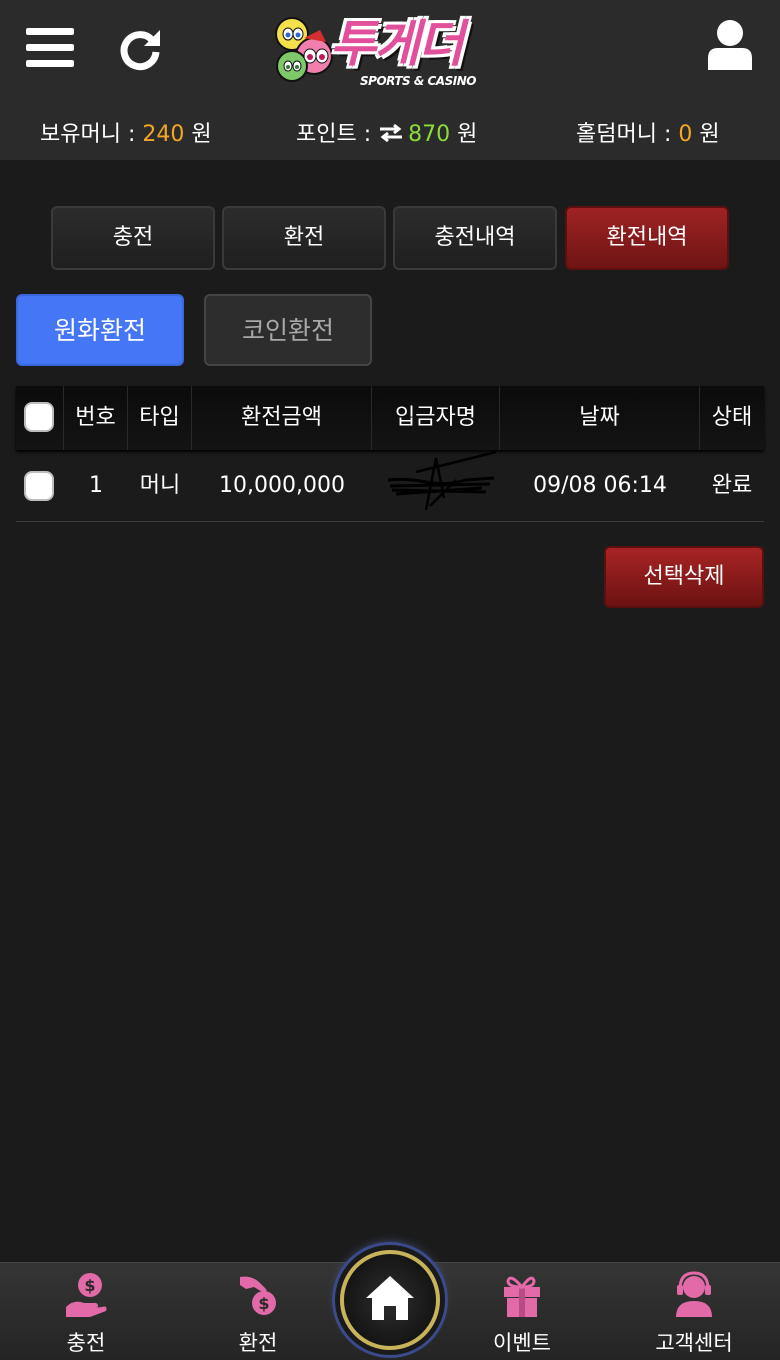 This screenshot has height=1360, width=780. I want to click on nav-withdraw-label: 환전, so click(258, 1343).